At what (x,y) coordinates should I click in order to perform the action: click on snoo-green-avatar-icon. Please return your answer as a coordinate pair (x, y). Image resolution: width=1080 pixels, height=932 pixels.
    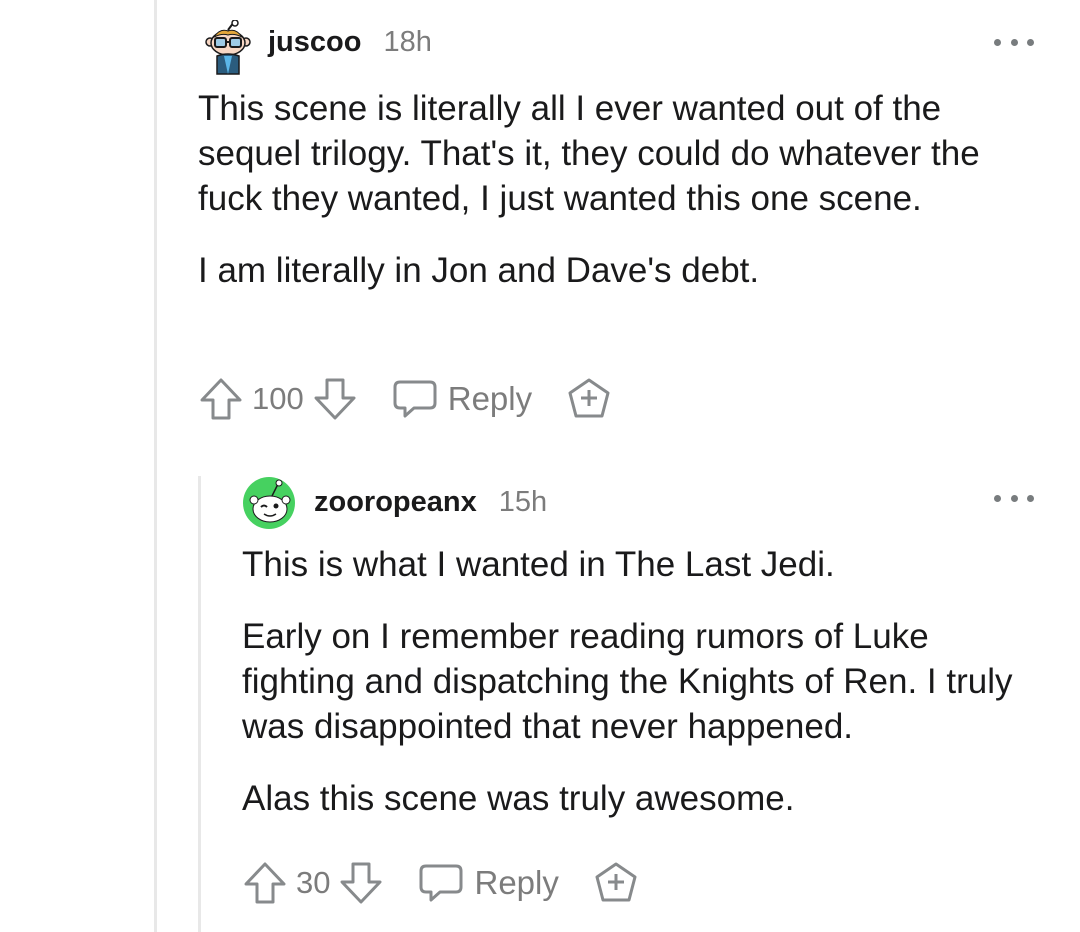
    Looking at the image, I should click on (269, 503).